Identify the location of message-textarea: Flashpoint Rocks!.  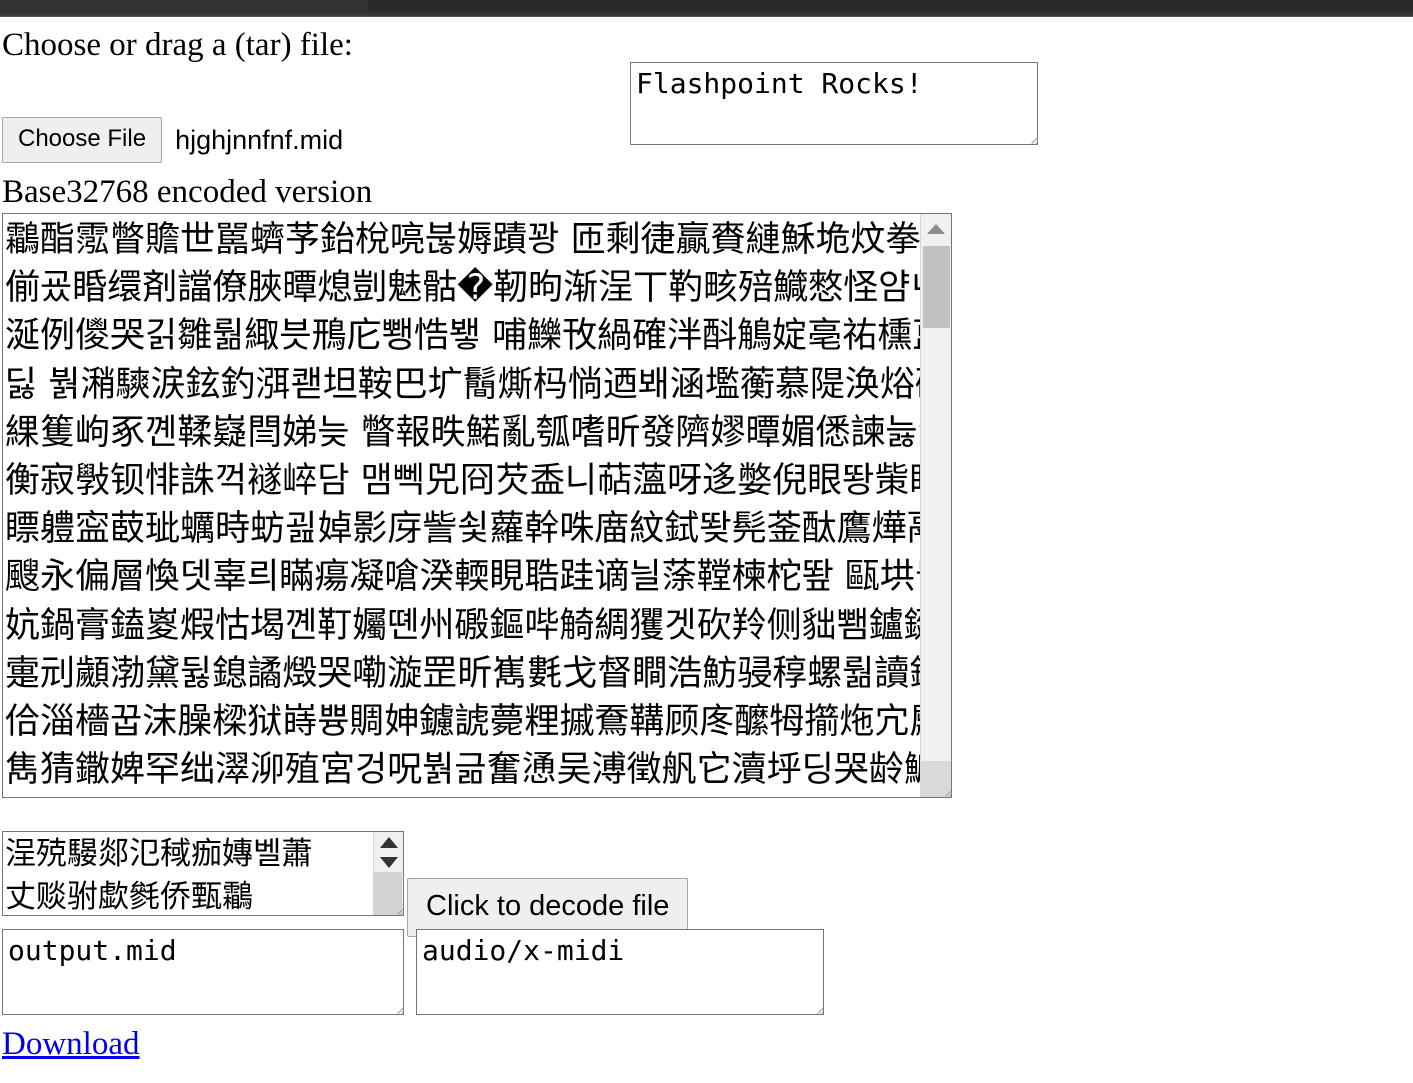
(834, 103).